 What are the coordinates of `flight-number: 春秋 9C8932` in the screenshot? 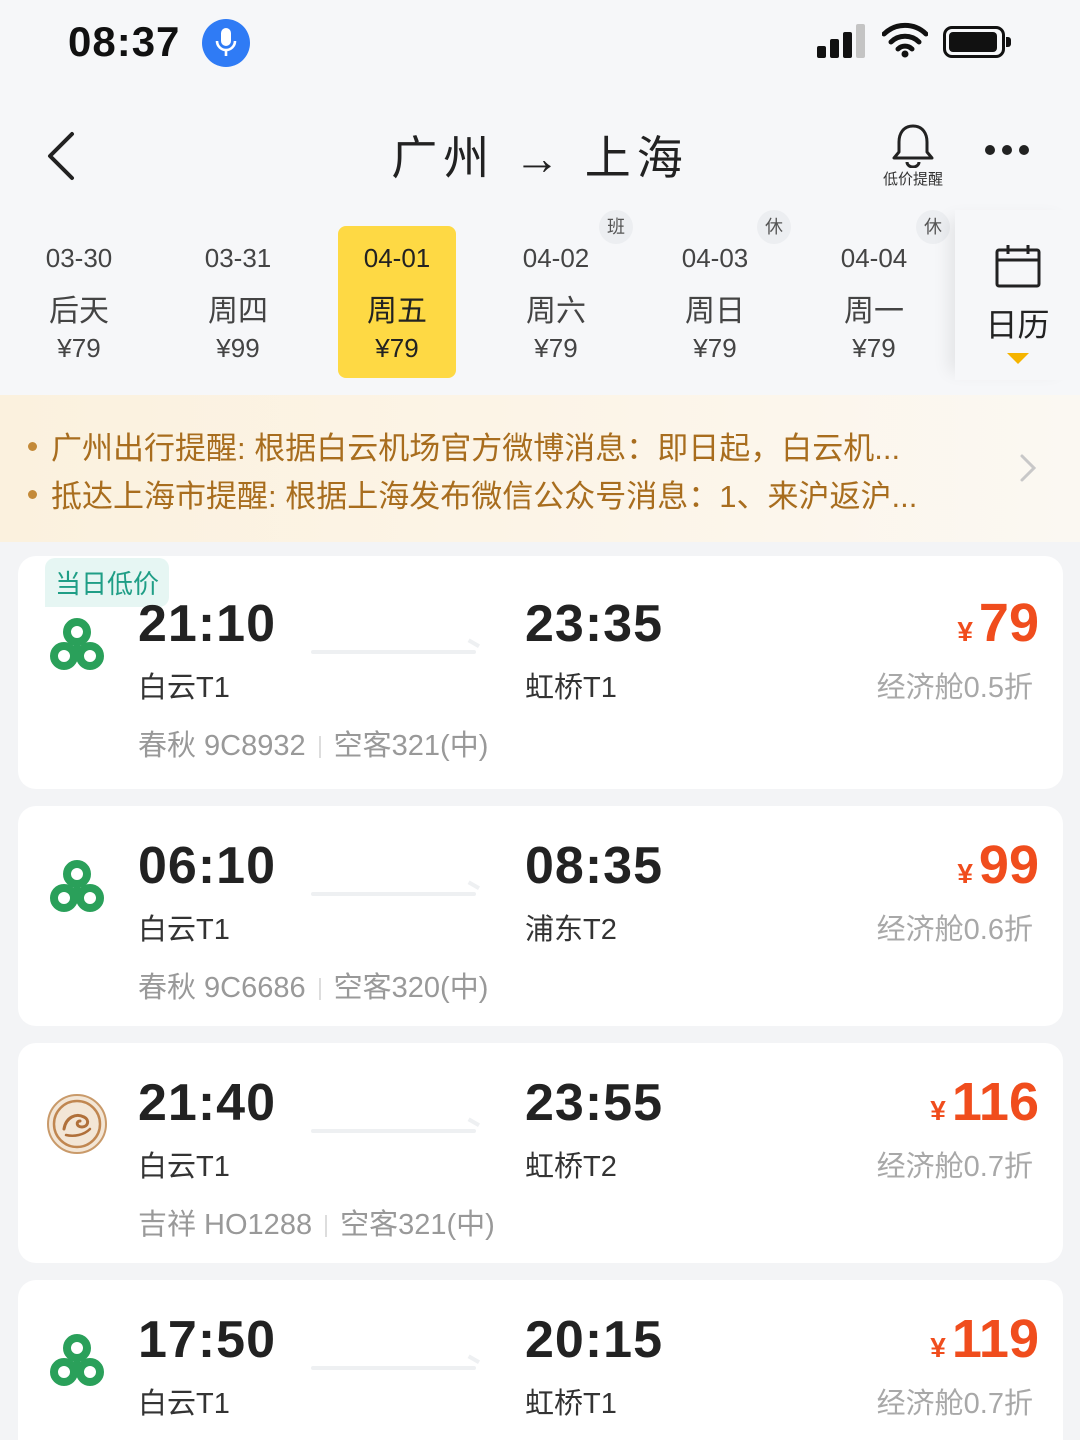 It's located at (222, 746).